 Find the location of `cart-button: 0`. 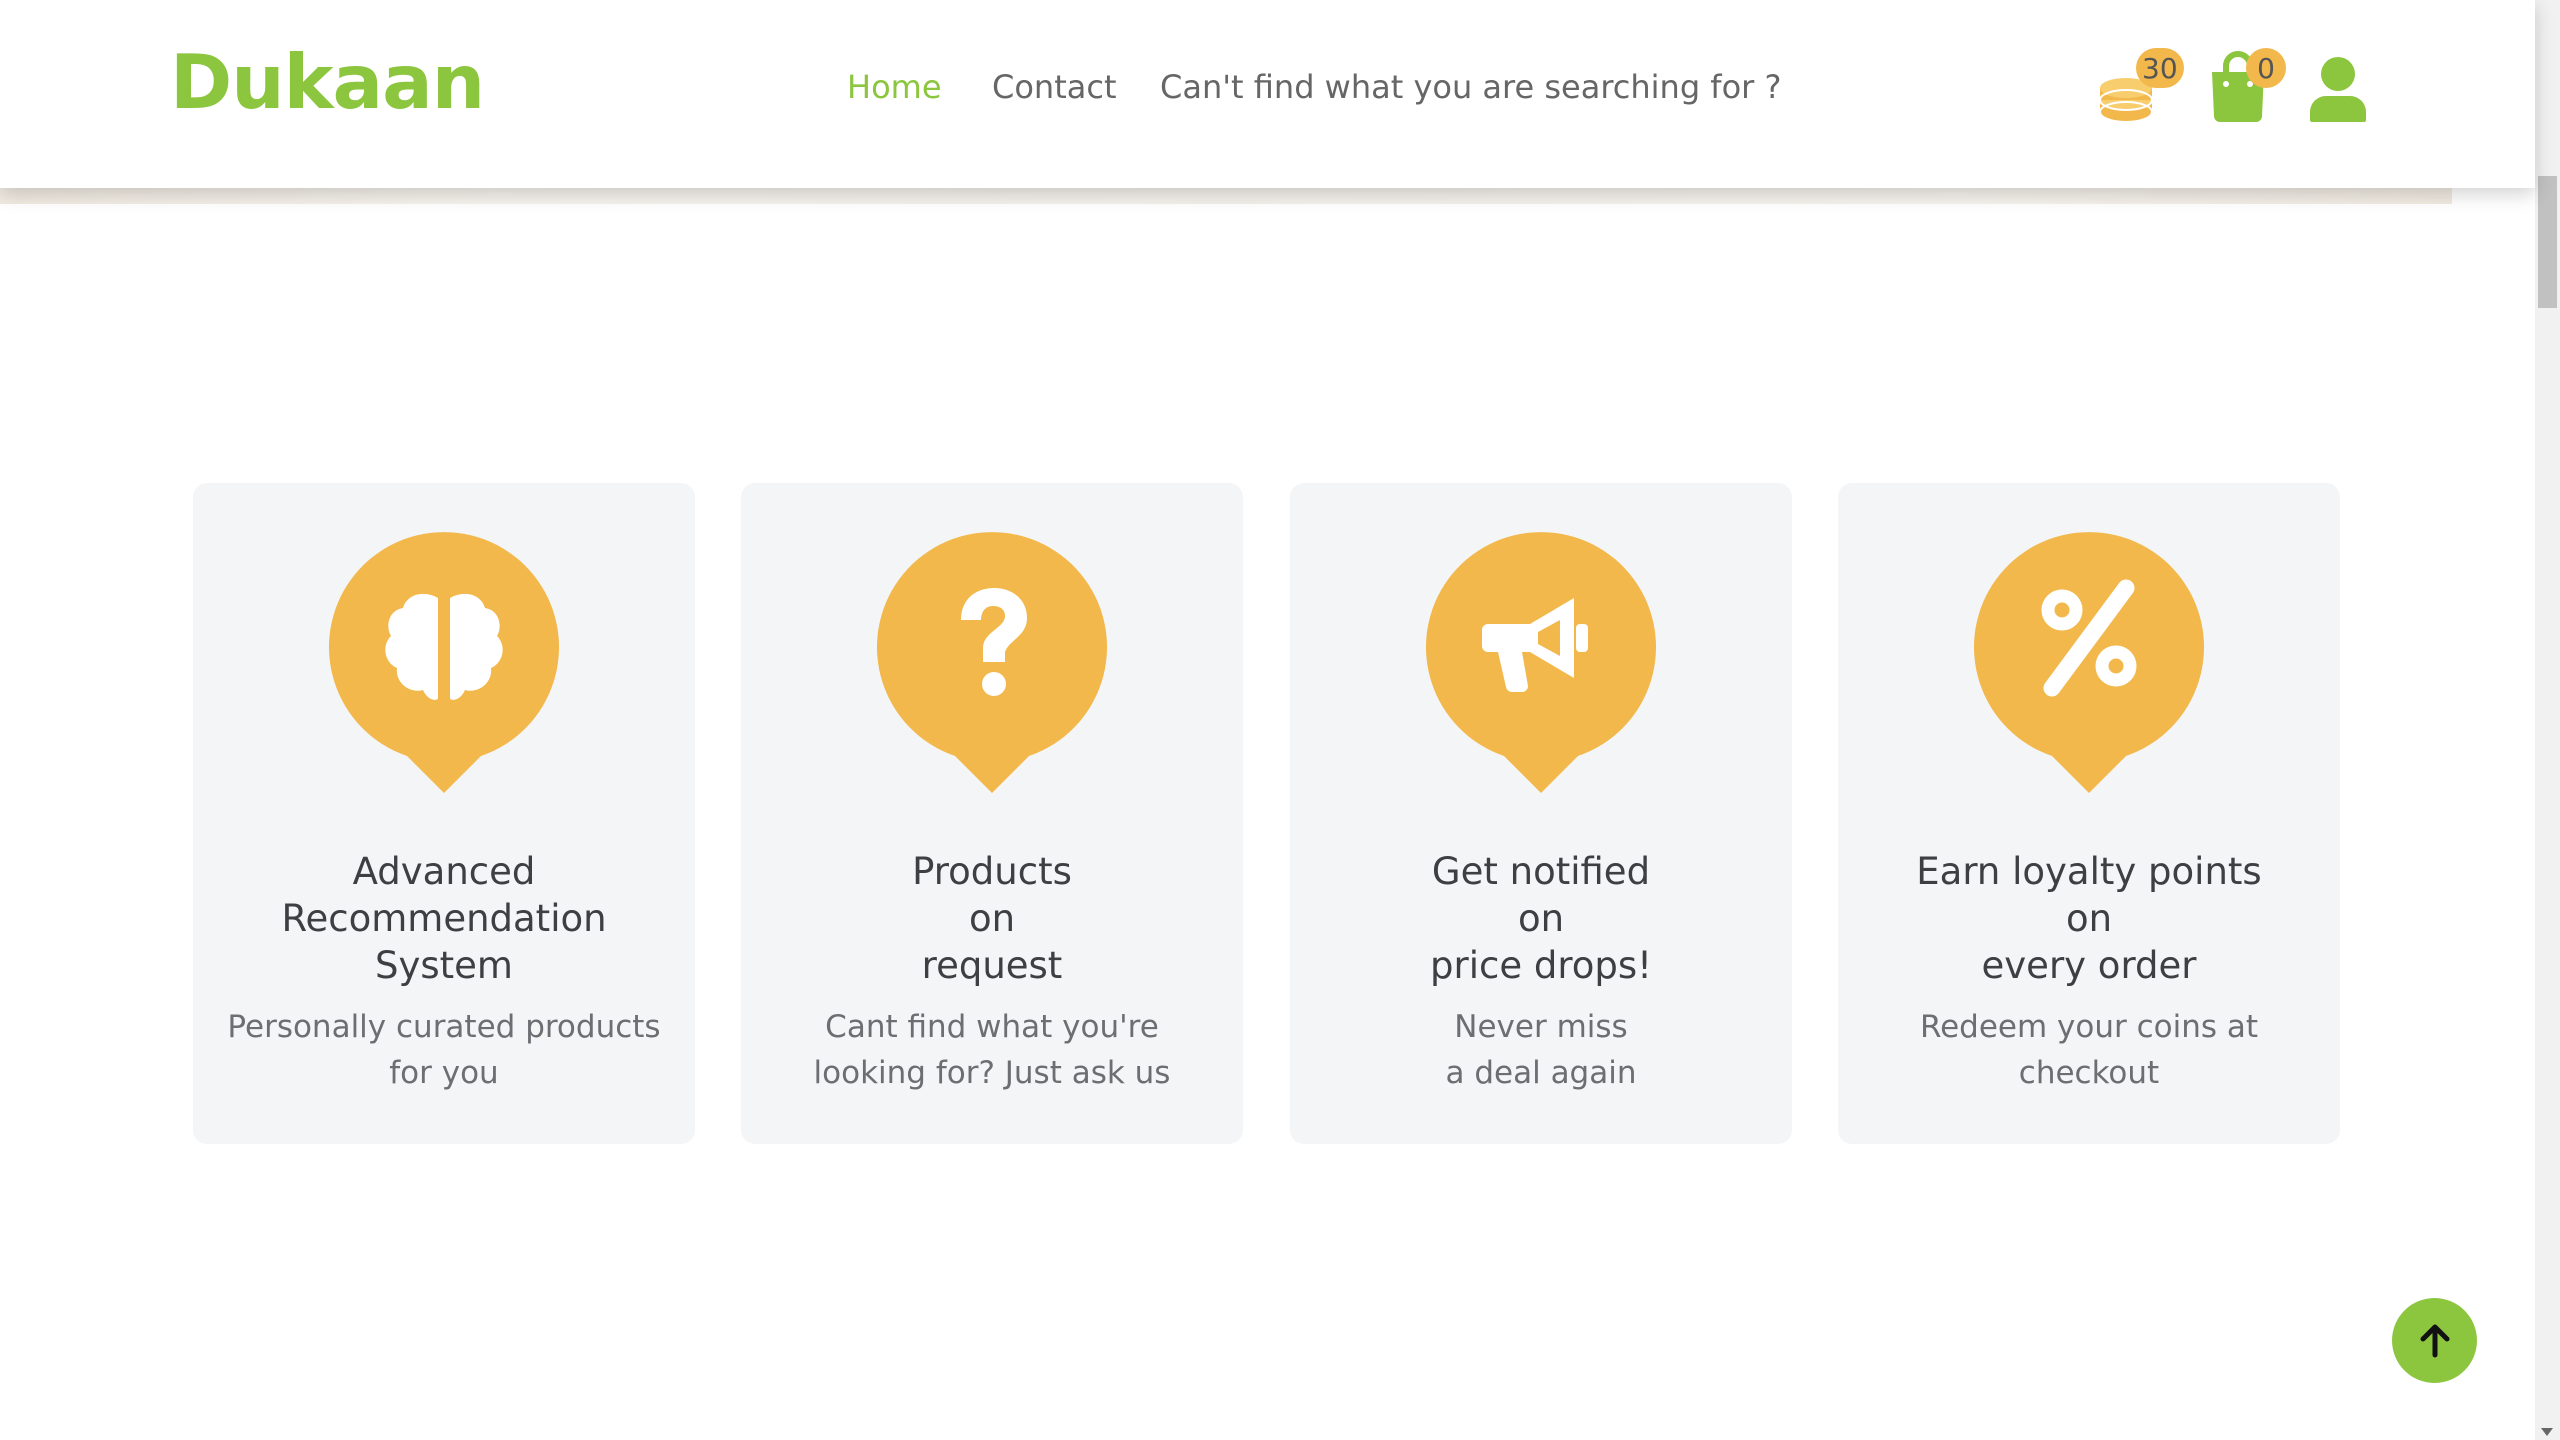

cart-button: 0 is located at coordinates (2248, 84).